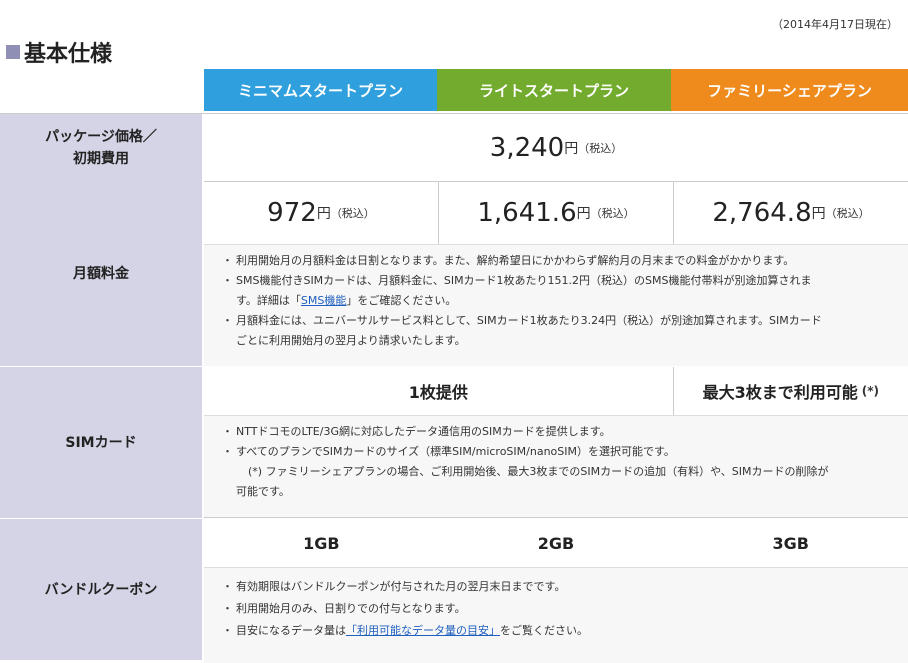  Describe the element at coordinates (13, 52) in the screenshot. I see `square-bullet-icon` at that location.